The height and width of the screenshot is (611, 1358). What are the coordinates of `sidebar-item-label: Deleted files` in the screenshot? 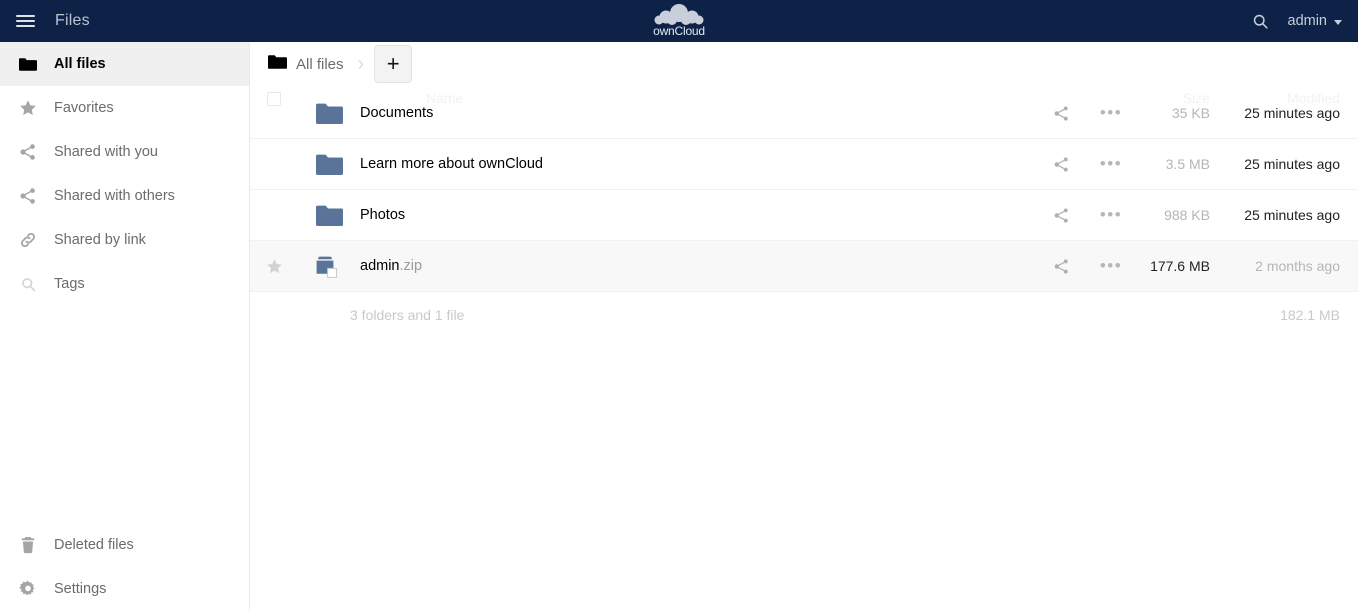 It's located at (94, 545).